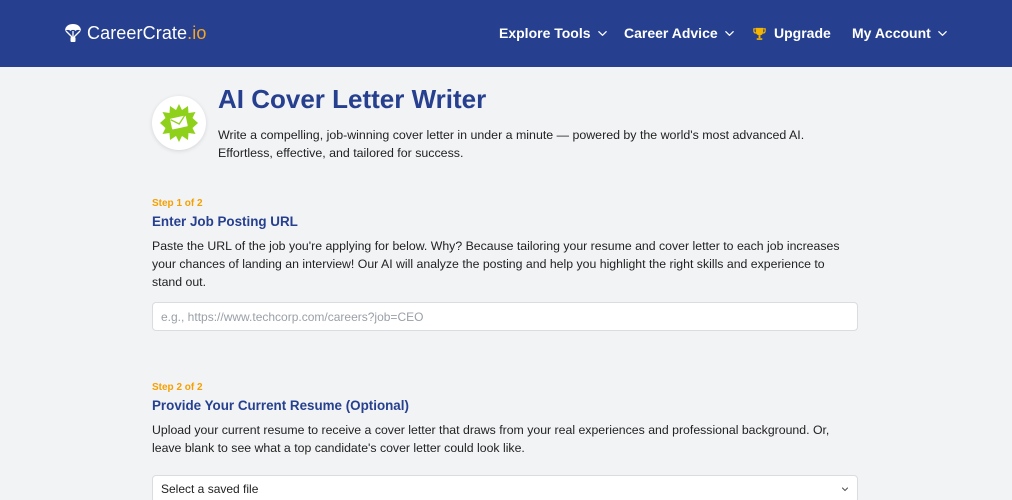 Image resolution: width=1012 pixels, height=500 pixels. I want to click on step-1-heading: Enter Job Posting URL, so click(225, 221).